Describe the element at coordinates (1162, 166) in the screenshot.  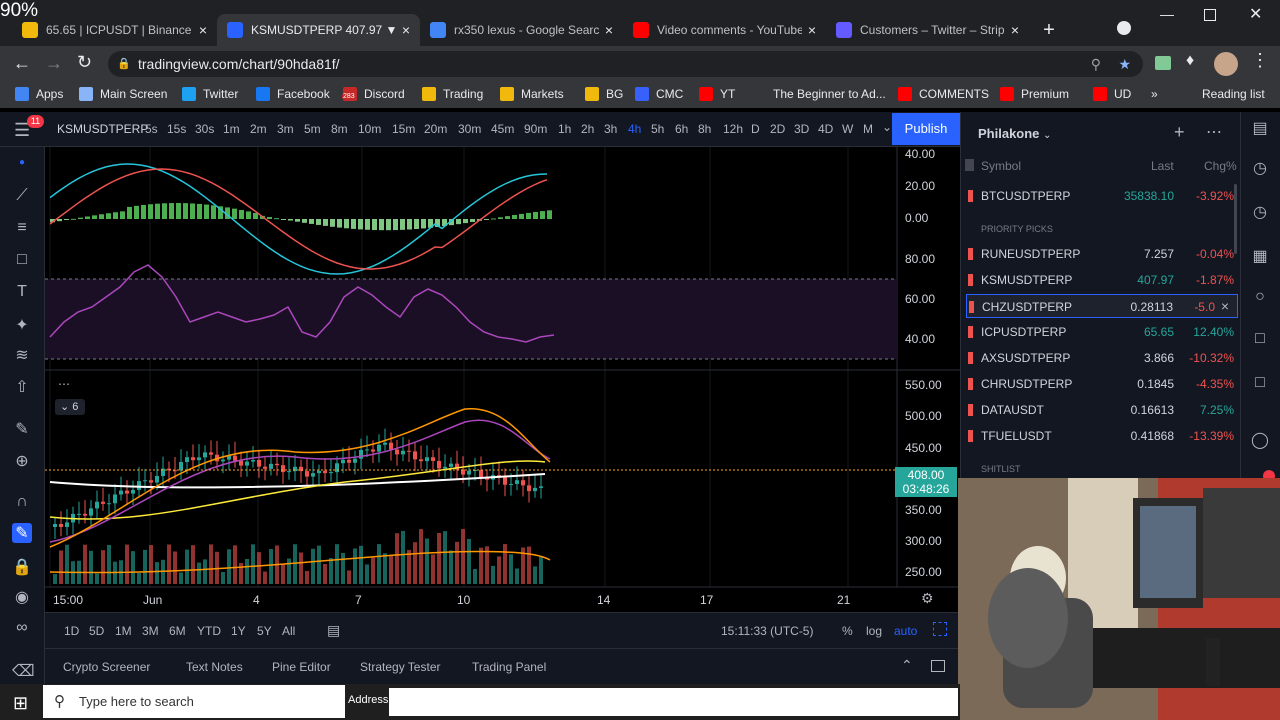
I see `col-last: Last` at that location.